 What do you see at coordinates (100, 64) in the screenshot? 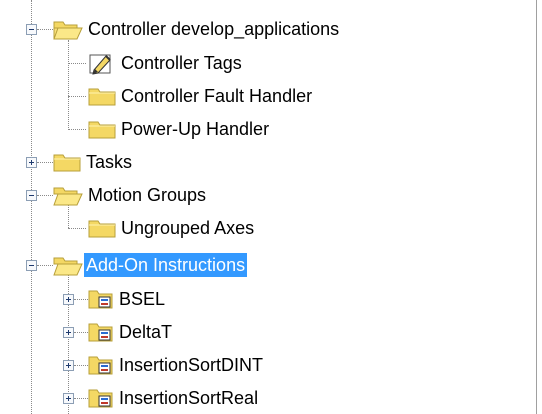
I see `tag-edit-icon` at bounding box center [100, 64].